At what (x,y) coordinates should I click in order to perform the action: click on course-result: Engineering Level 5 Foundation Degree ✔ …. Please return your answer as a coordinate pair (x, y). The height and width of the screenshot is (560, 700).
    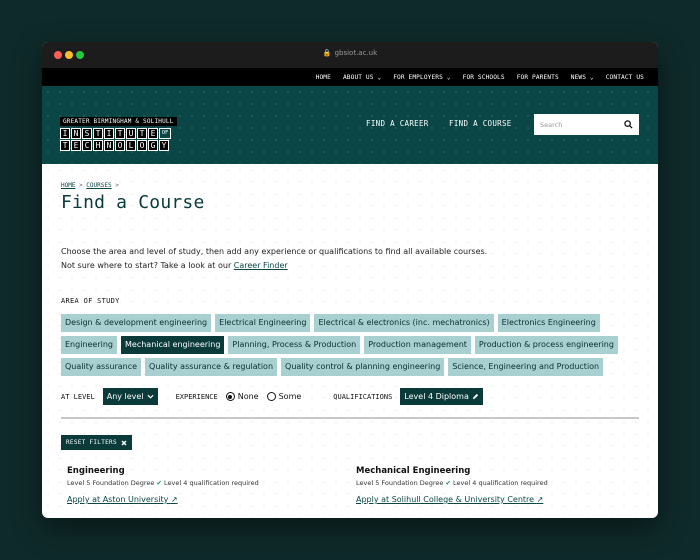
    Looking at the image, I should click on (205, 486).